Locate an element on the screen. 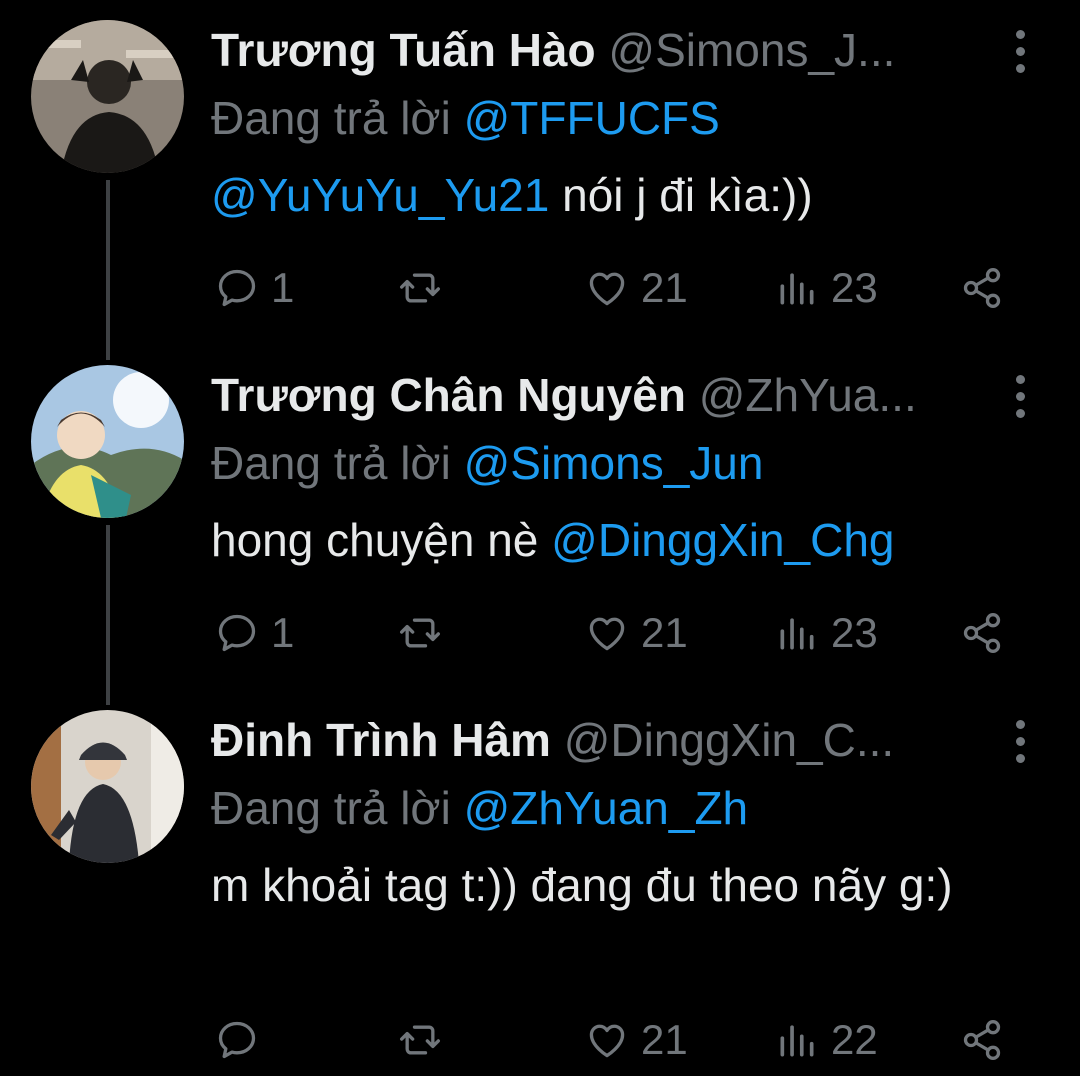 The height and width of the screenshot is (1076, 1080). mention-link: @YuYuYu_Yu21 is located at coordinates (380, 195).